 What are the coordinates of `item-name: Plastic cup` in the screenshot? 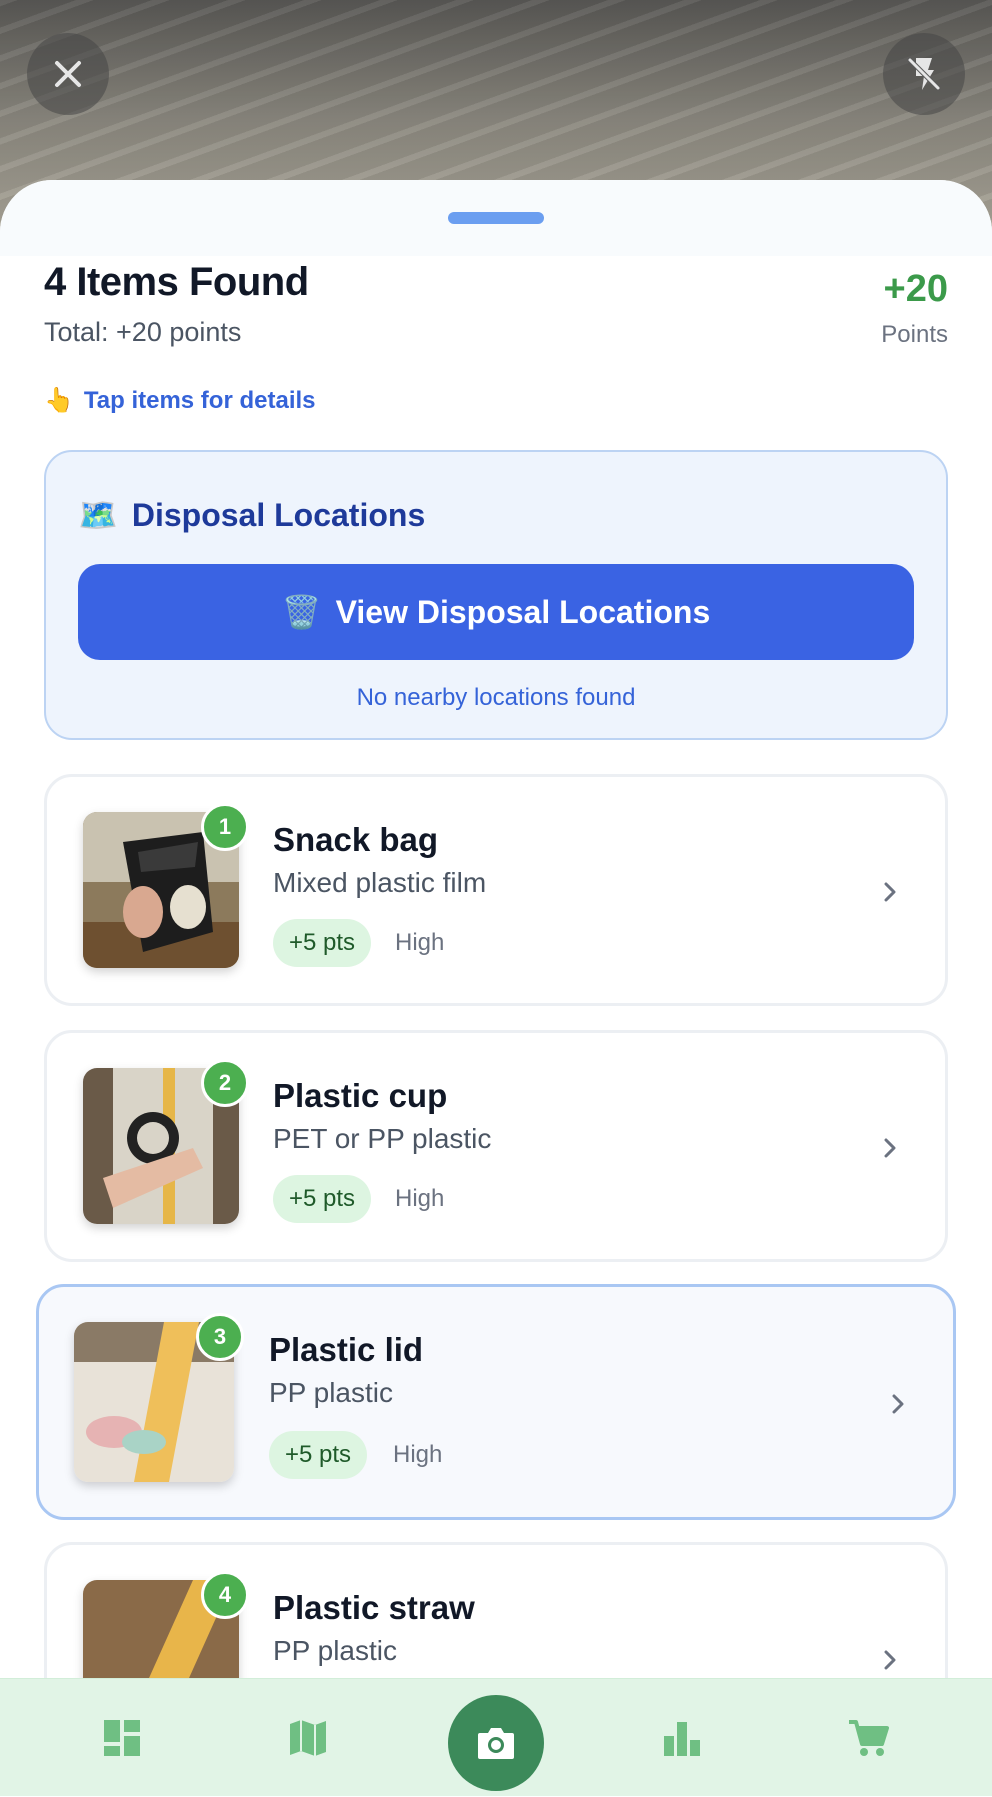 It's located at (360, 1095).